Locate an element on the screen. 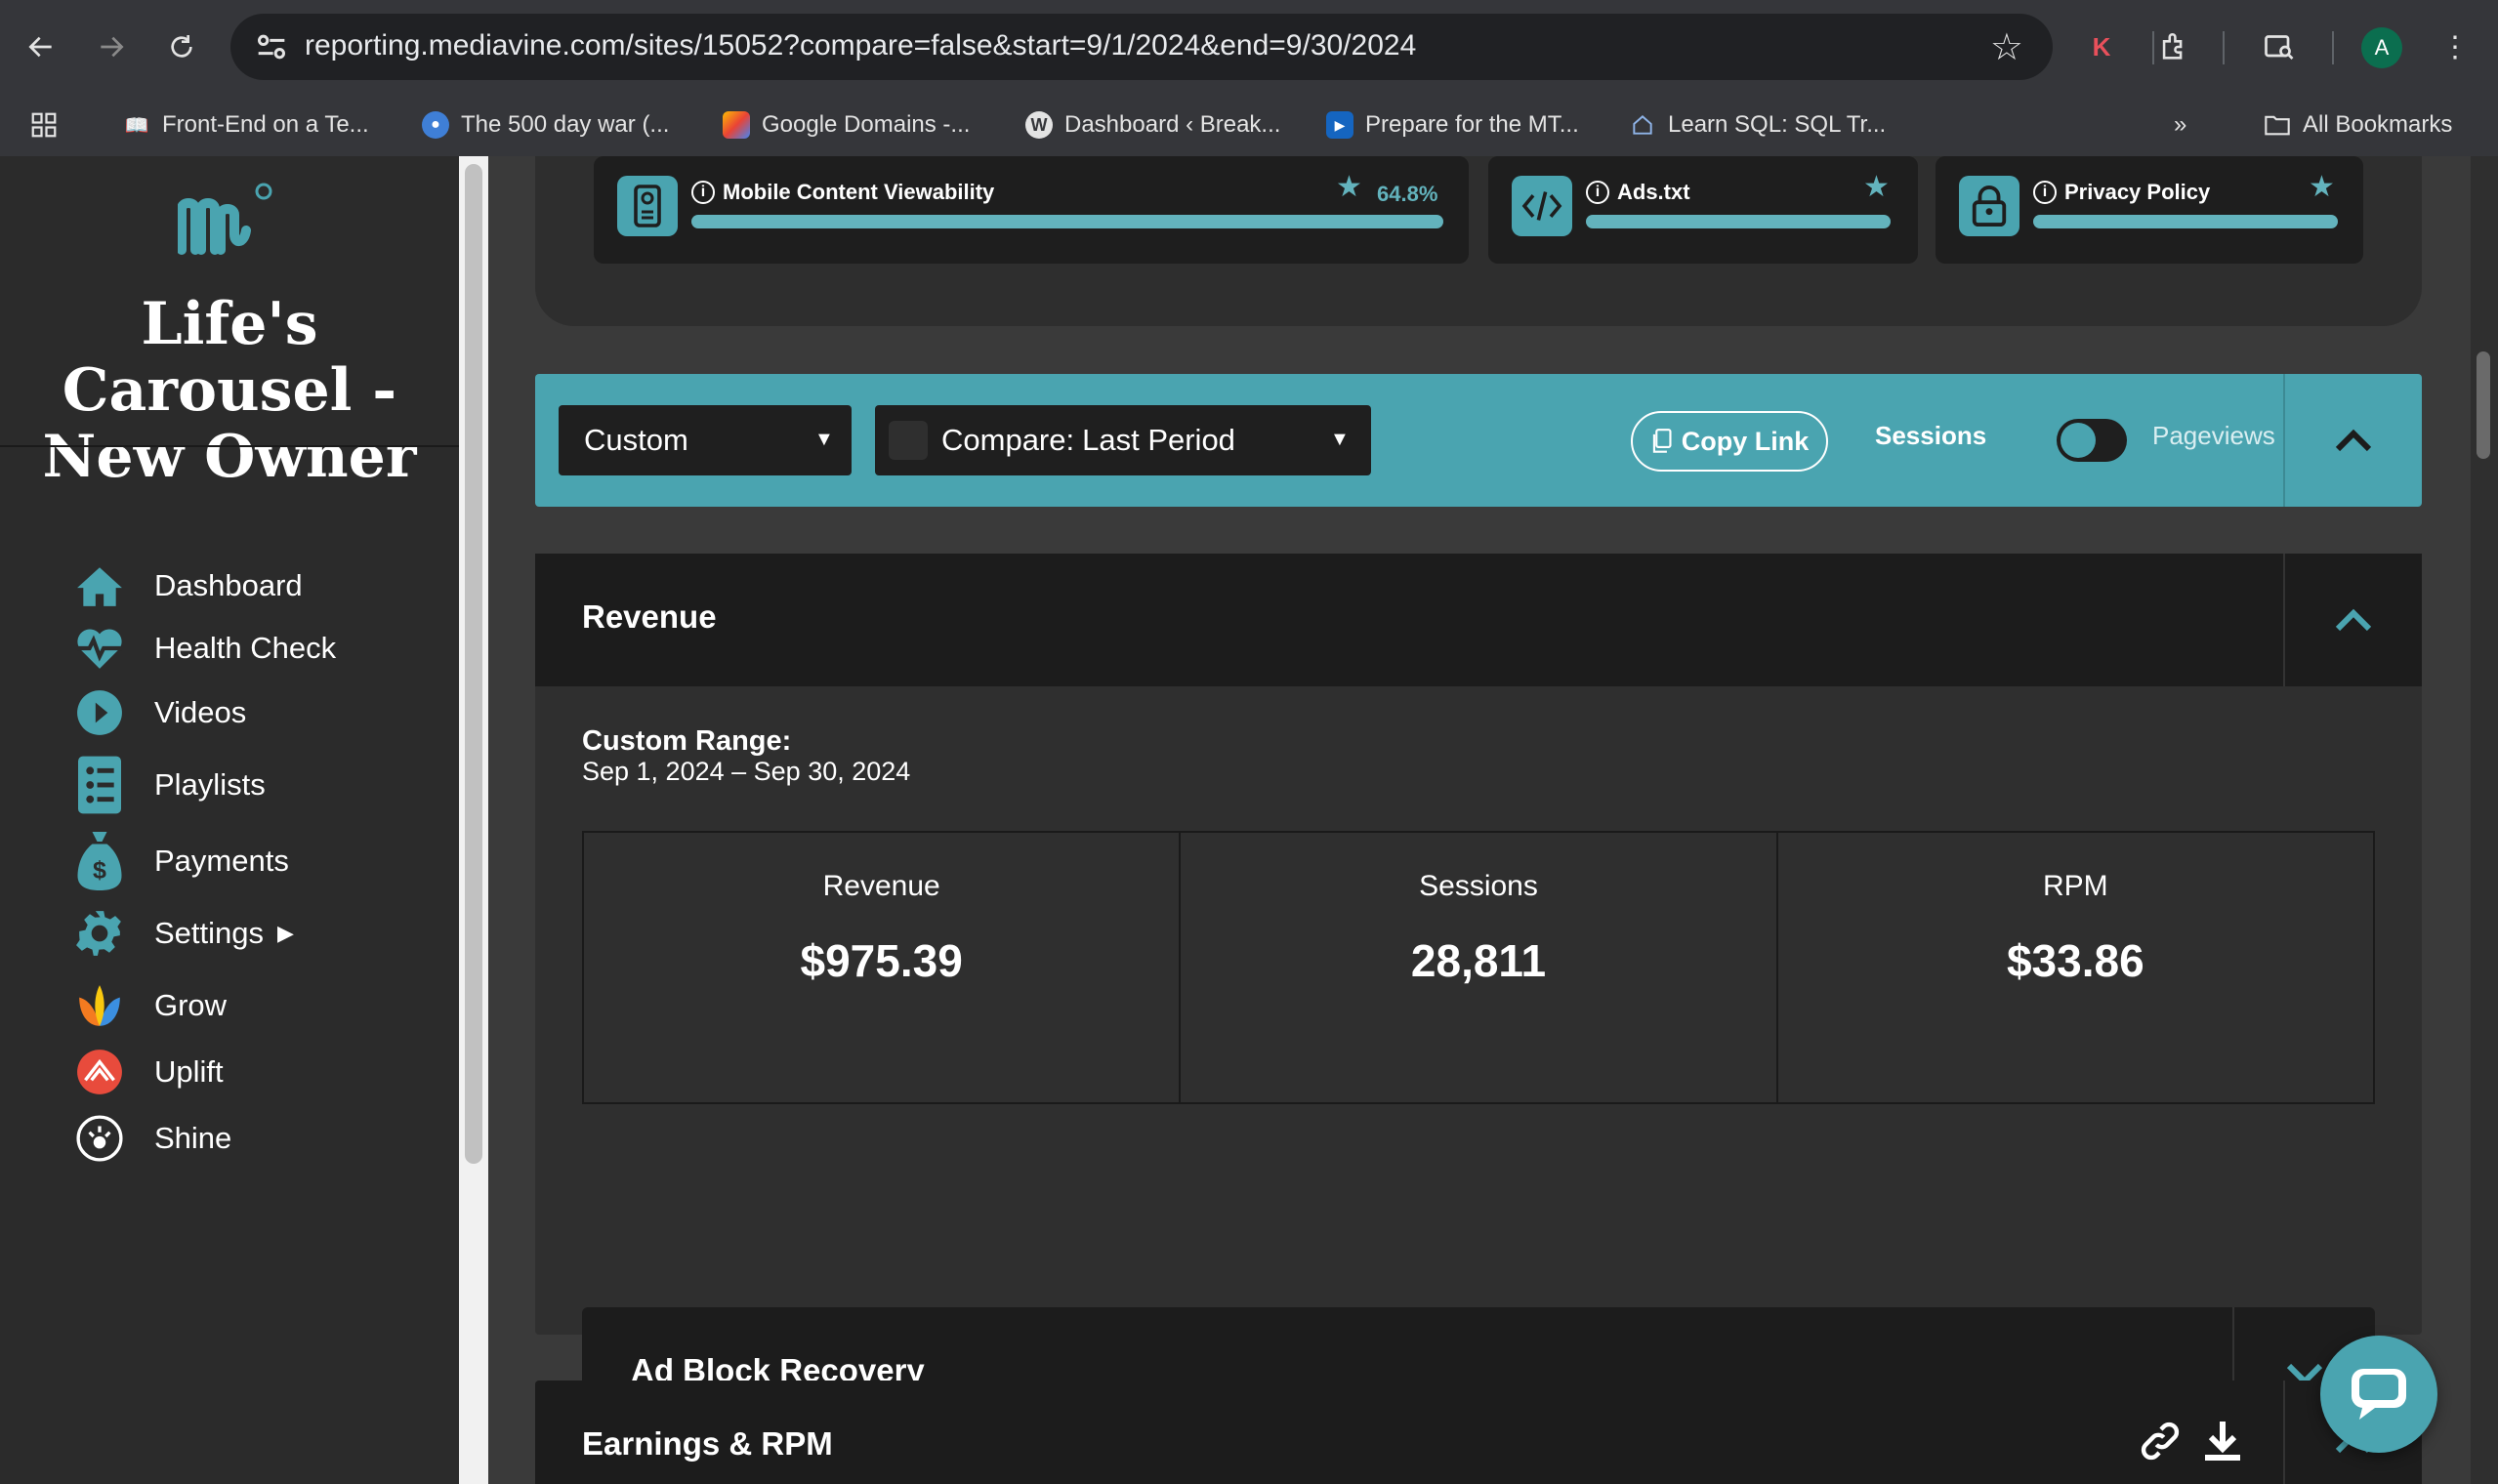 The image size is (2498, 1484). sidebar-item-dashboard: Dashboard is located at coordinates (188, 585).